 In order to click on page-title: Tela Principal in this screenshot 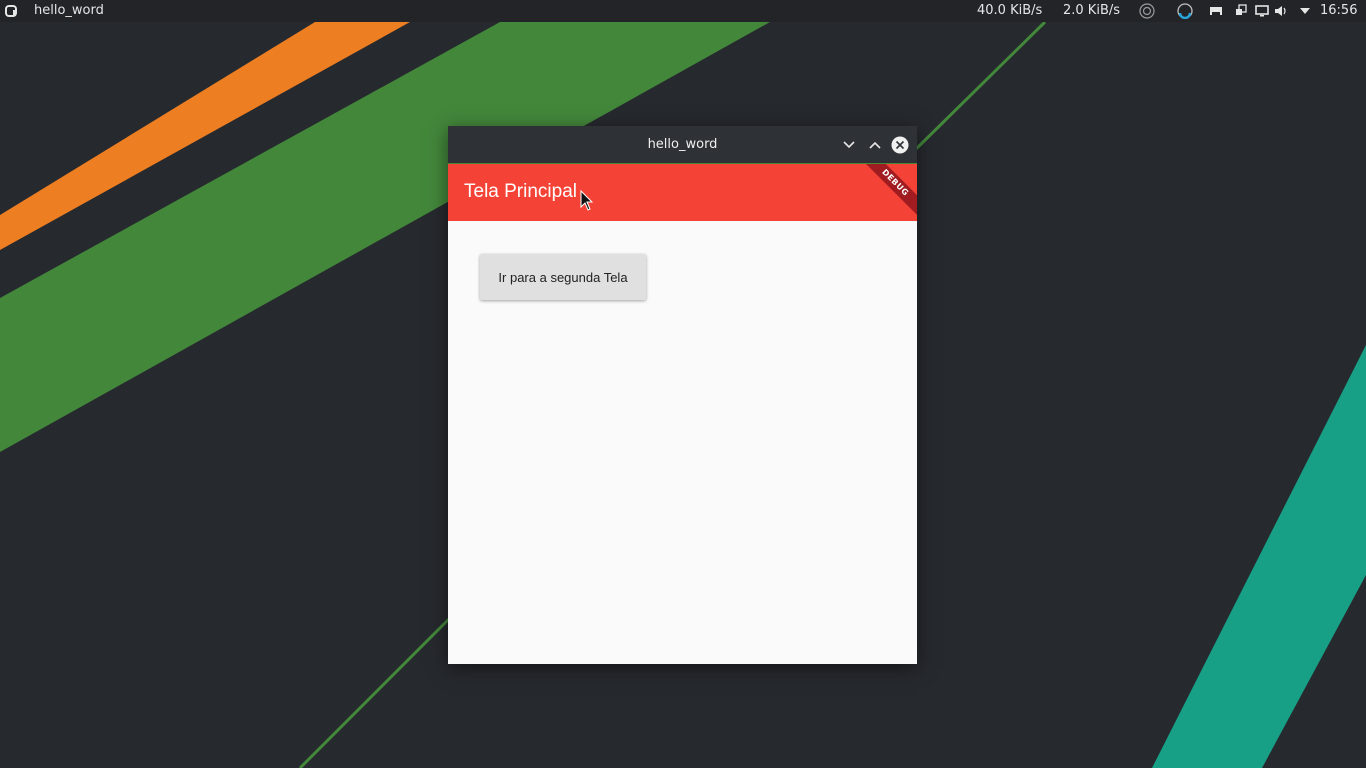, I will do `click(520, 191)`.